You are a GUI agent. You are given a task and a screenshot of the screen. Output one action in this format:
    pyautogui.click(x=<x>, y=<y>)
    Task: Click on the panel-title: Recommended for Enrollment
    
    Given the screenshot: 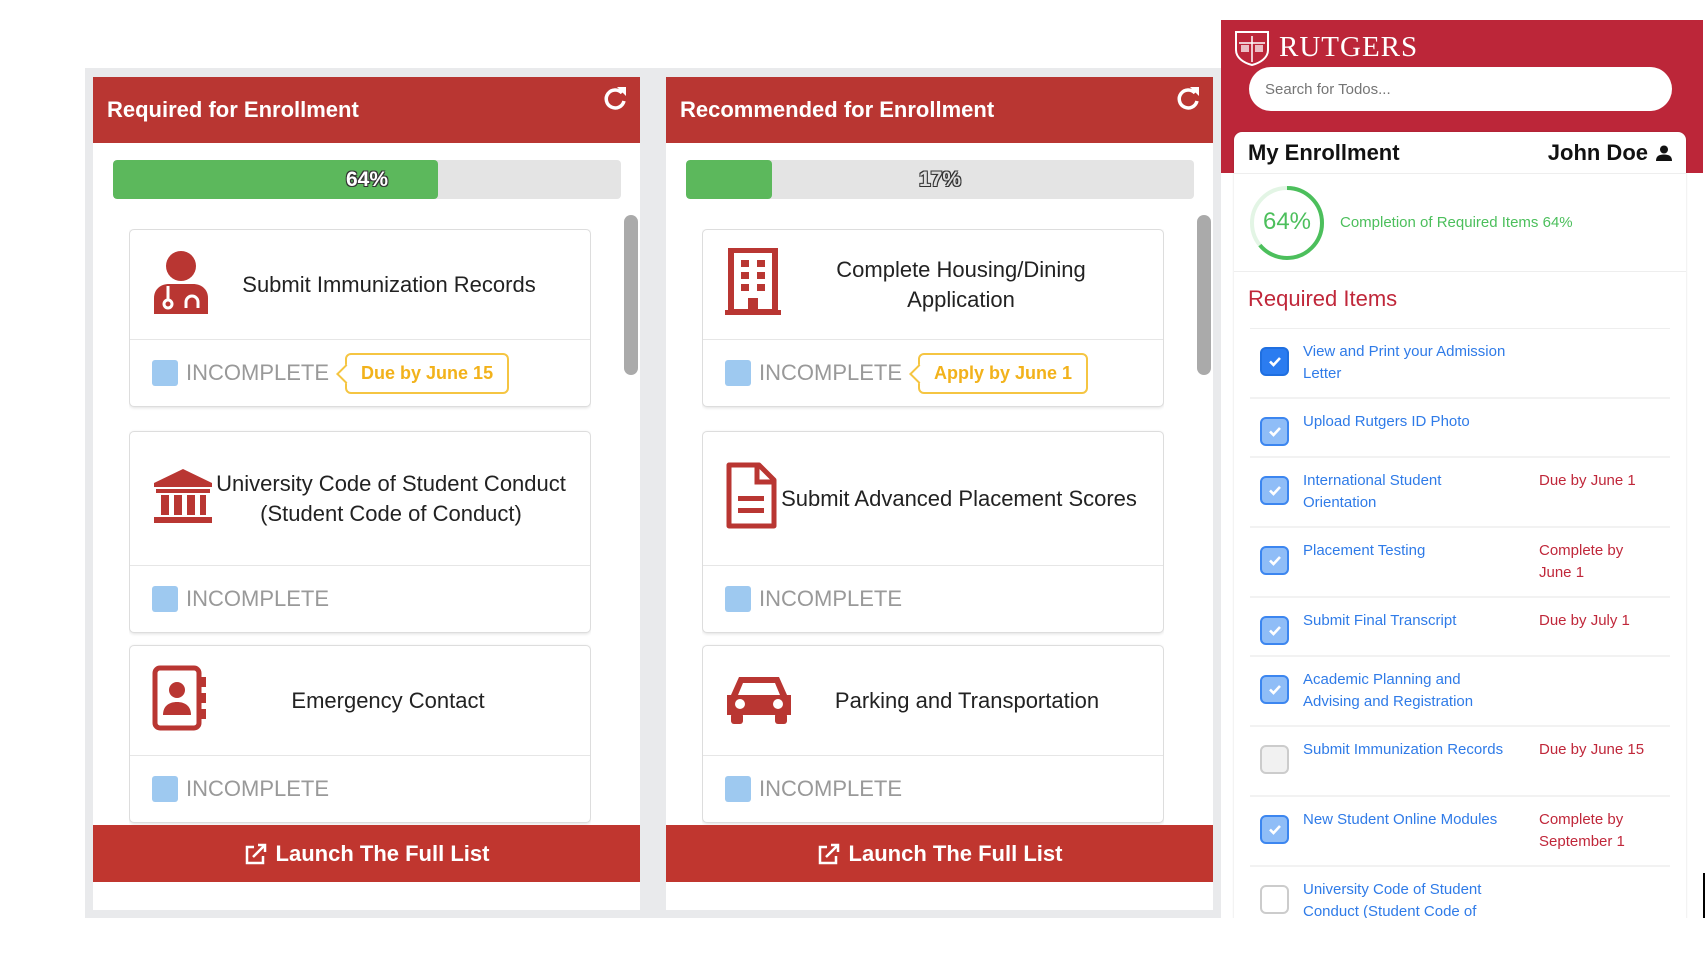 What is the action you would take?
    pyautogui.click(x=837, y=109)
    